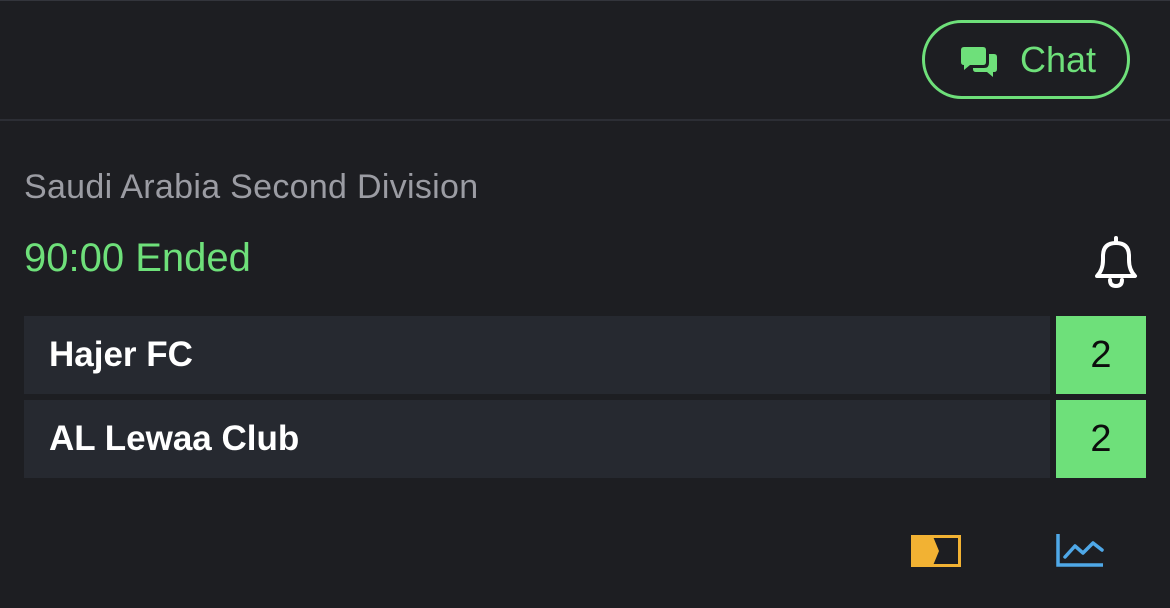 The height and width of the screenshot is (608, 1170). What do you see at coordinates (137, 258) in the screenshot?
I see `match-status: 90:00 Ended` at bounding box center [137, 258].